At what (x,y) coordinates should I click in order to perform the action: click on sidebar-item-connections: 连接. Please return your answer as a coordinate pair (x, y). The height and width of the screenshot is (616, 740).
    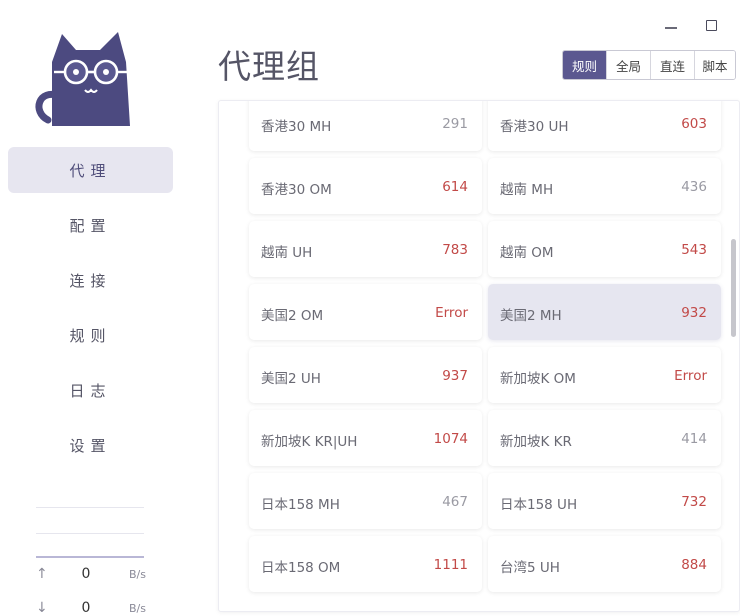
    Looking at the image, I should click on (90, 280).